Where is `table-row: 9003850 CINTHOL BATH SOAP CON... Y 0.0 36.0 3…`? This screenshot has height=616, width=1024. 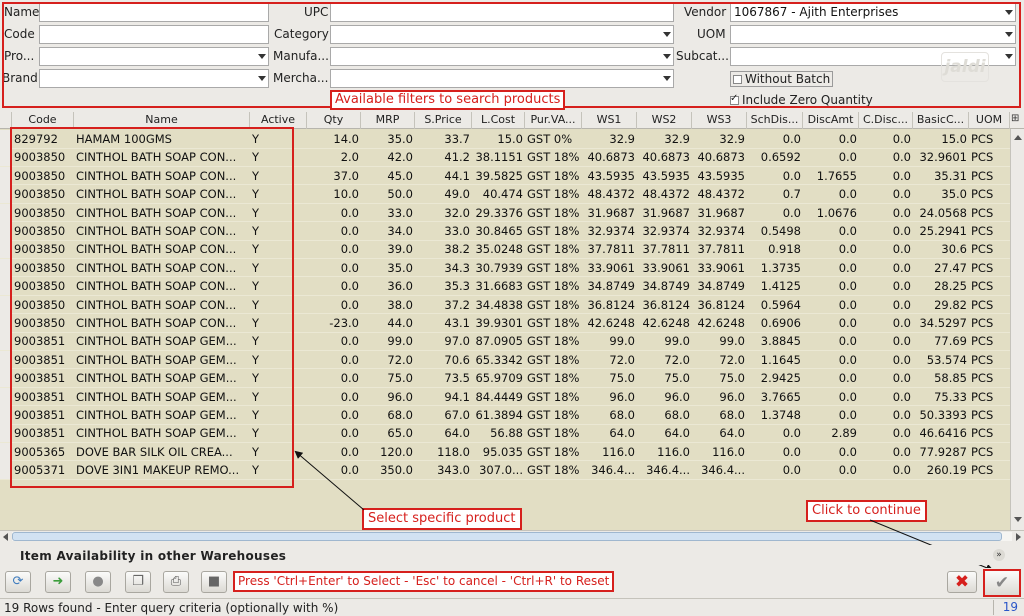
table-row: 9003850 CINTHOL BATH SOAP CON... Y 0.0 36.0 3… is located at coordinates (505, 286).